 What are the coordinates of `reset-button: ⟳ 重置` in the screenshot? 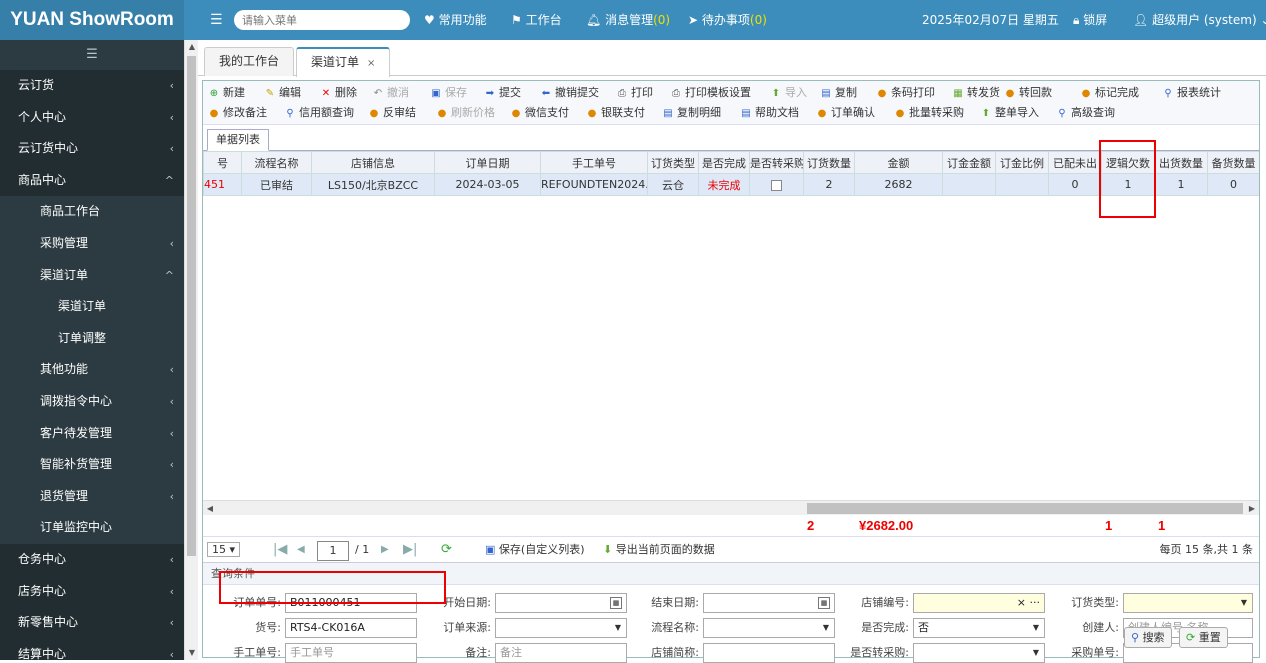 It's located at (1203, 637).